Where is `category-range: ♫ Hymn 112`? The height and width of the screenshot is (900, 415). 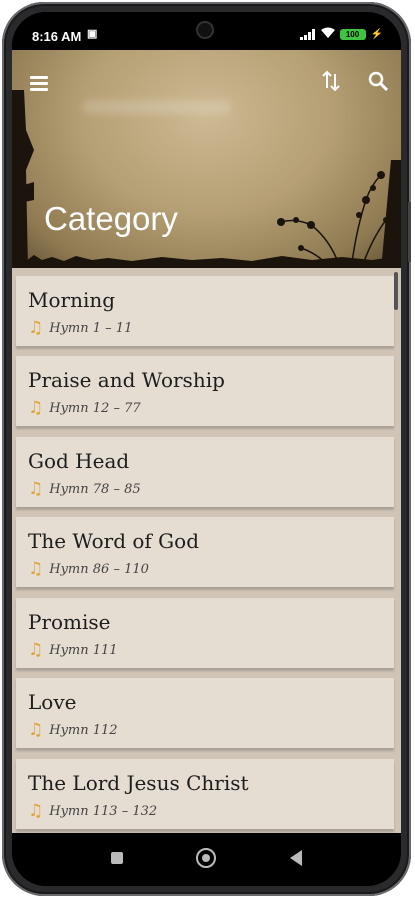
category-range: ♫ Hymn 112 is located at coordinates (73, 730).